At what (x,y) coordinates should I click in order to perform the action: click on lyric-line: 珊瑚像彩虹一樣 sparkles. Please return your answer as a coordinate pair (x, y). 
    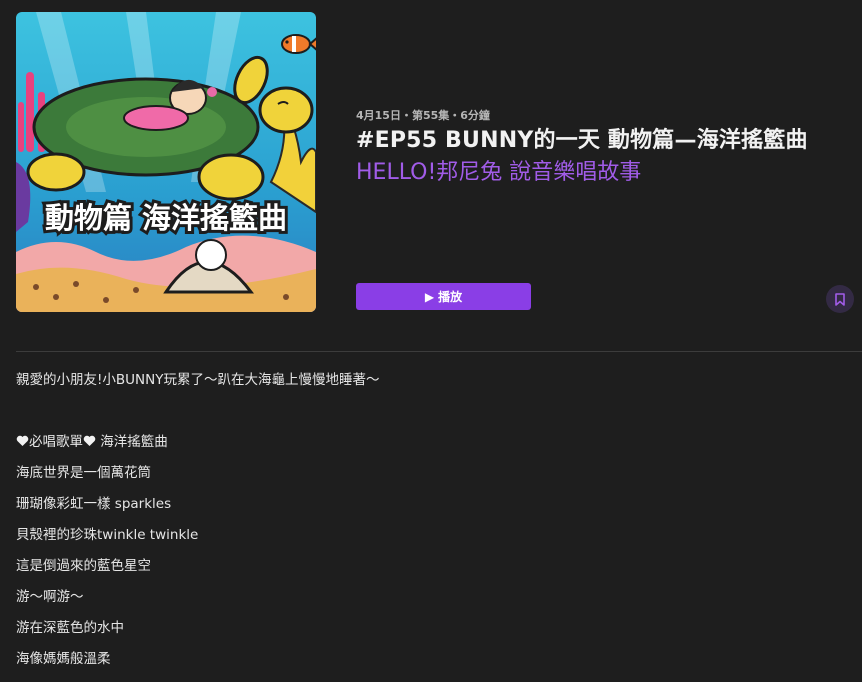
    Looking at the image, I should click on (94, 504).